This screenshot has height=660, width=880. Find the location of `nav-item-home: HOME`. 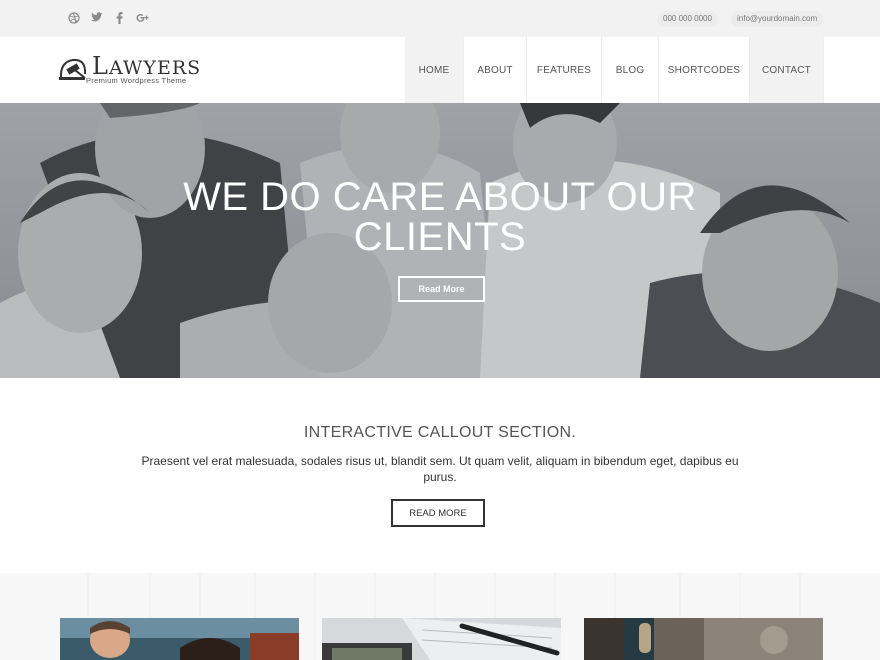

nav-item-home: HOME is located at coordinates (434, 70).